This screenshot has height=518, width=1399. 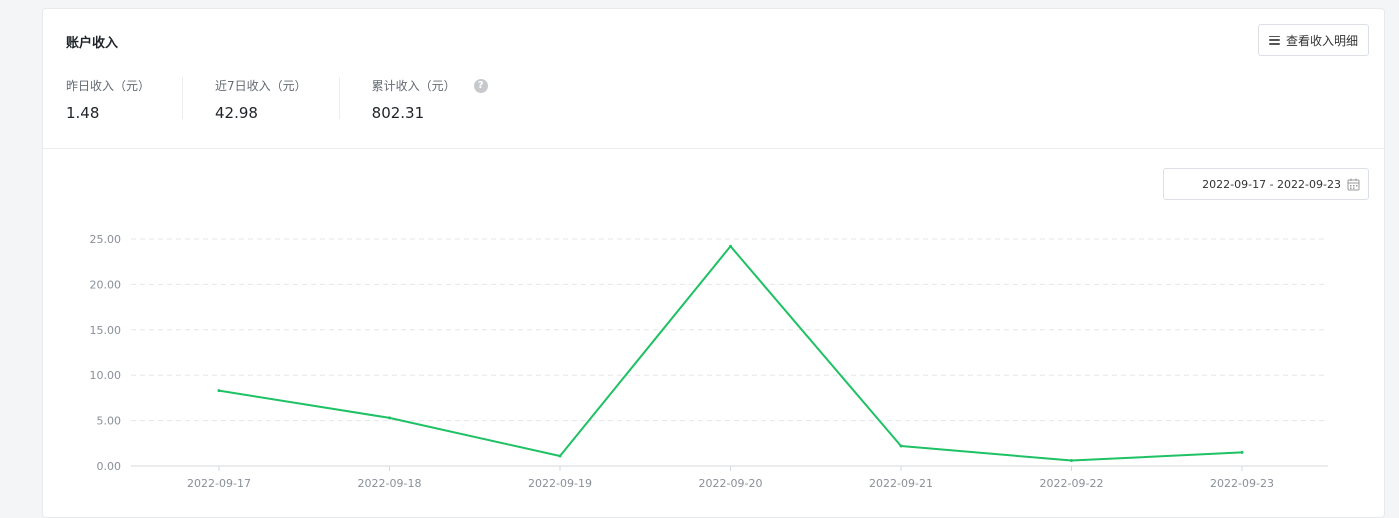 What do you see at coordinates (901, 483) in the screenshot?
I see `x-tick-label: 2022-09-21` at bounding box center [901, 483].